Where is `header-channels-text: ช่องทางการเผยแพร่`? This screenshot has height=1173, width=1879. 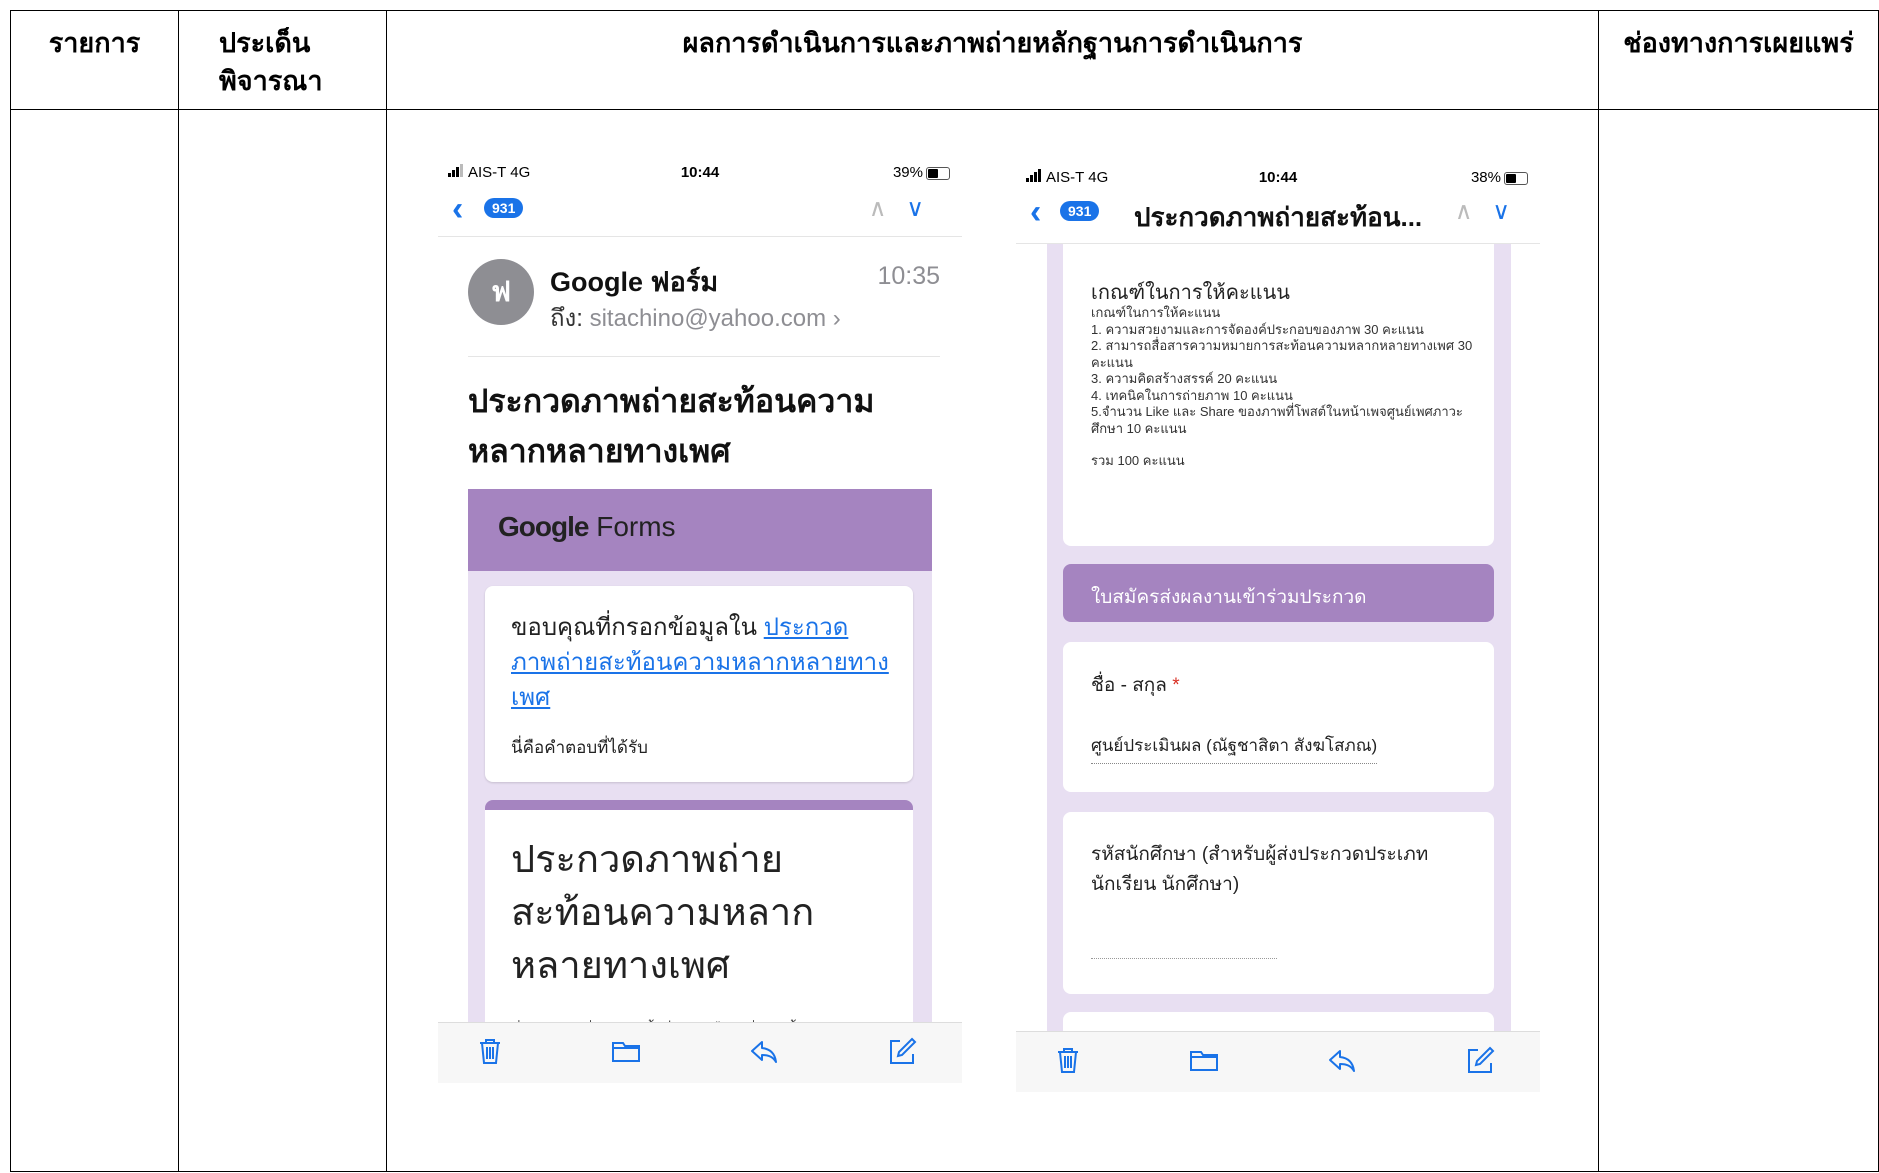
header-channels-text: ช่องทางการเผยแพร่ is located at coordinates (1738, 43).